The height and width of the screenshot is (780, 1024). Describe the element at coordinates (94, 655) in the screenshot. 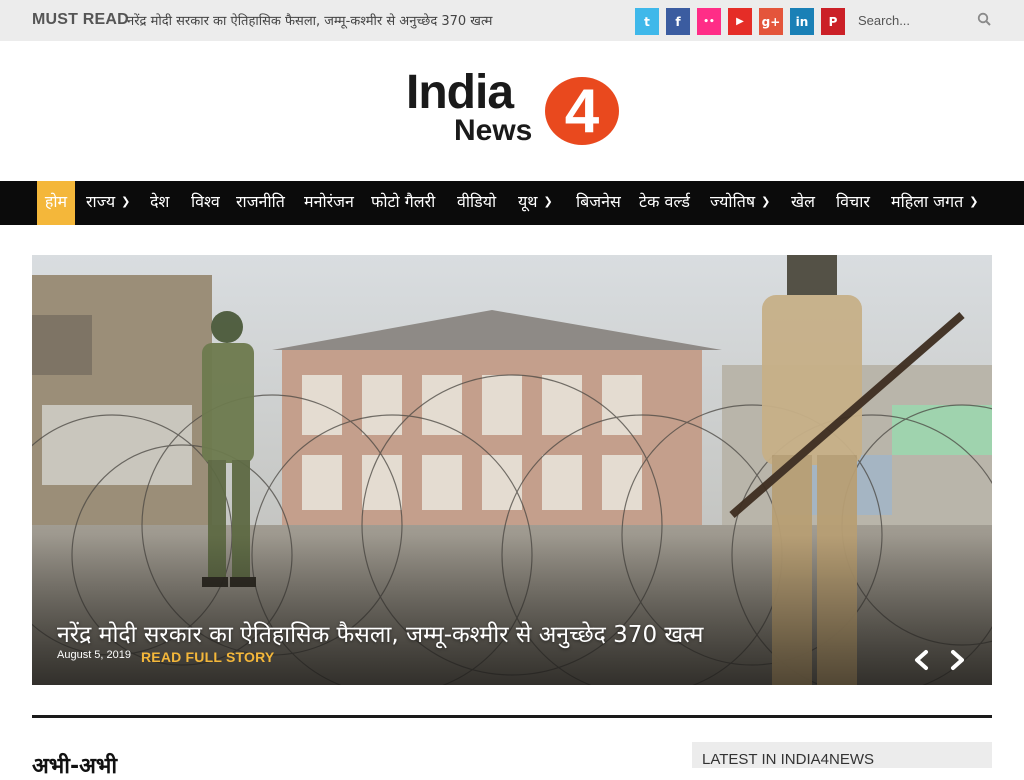

I see `slide-date: August 5, 2019` at that location.